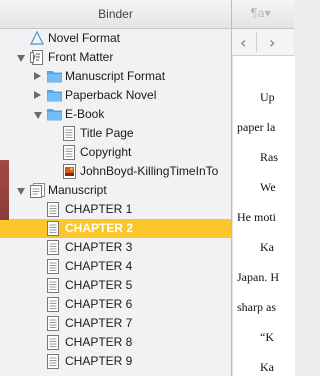 The height and width of the screenshot is (376, 320). I want to click on binder-item-copyright: Copyright, so click(115, 152).